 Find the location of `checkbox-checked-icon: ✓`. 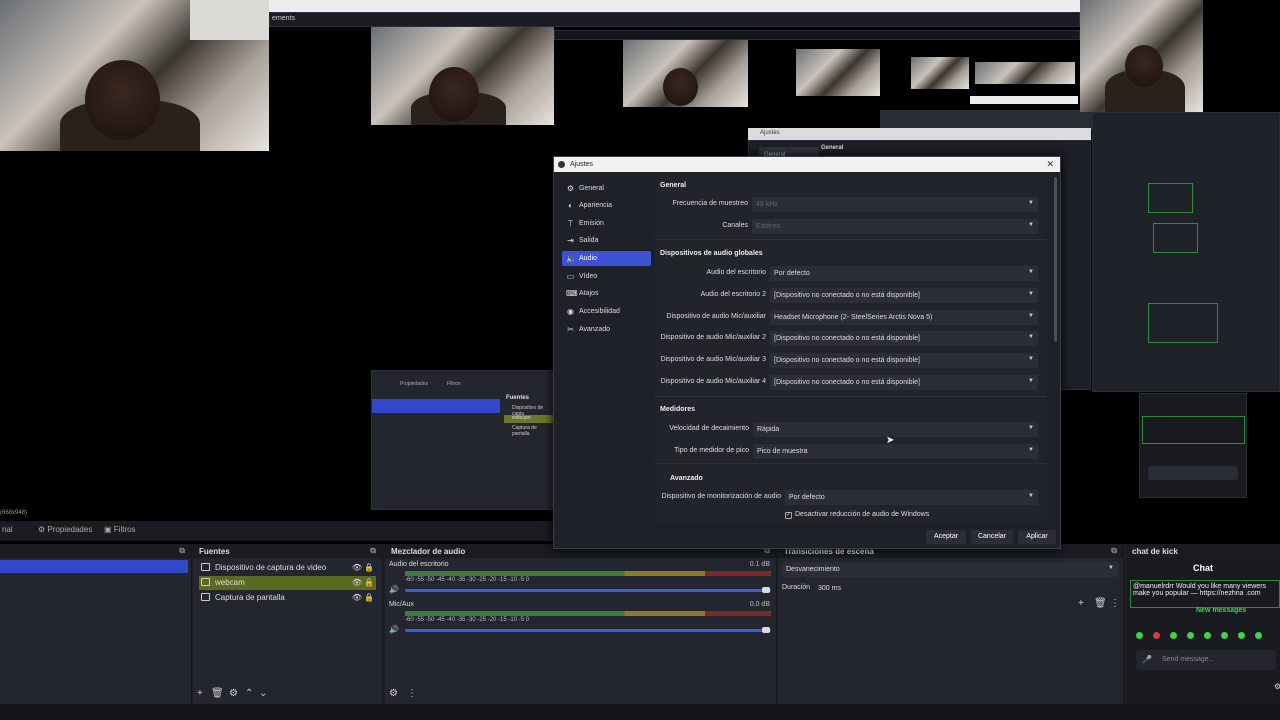

checkbox-checked-icon: ✓ is located at coordinates (788, 515).